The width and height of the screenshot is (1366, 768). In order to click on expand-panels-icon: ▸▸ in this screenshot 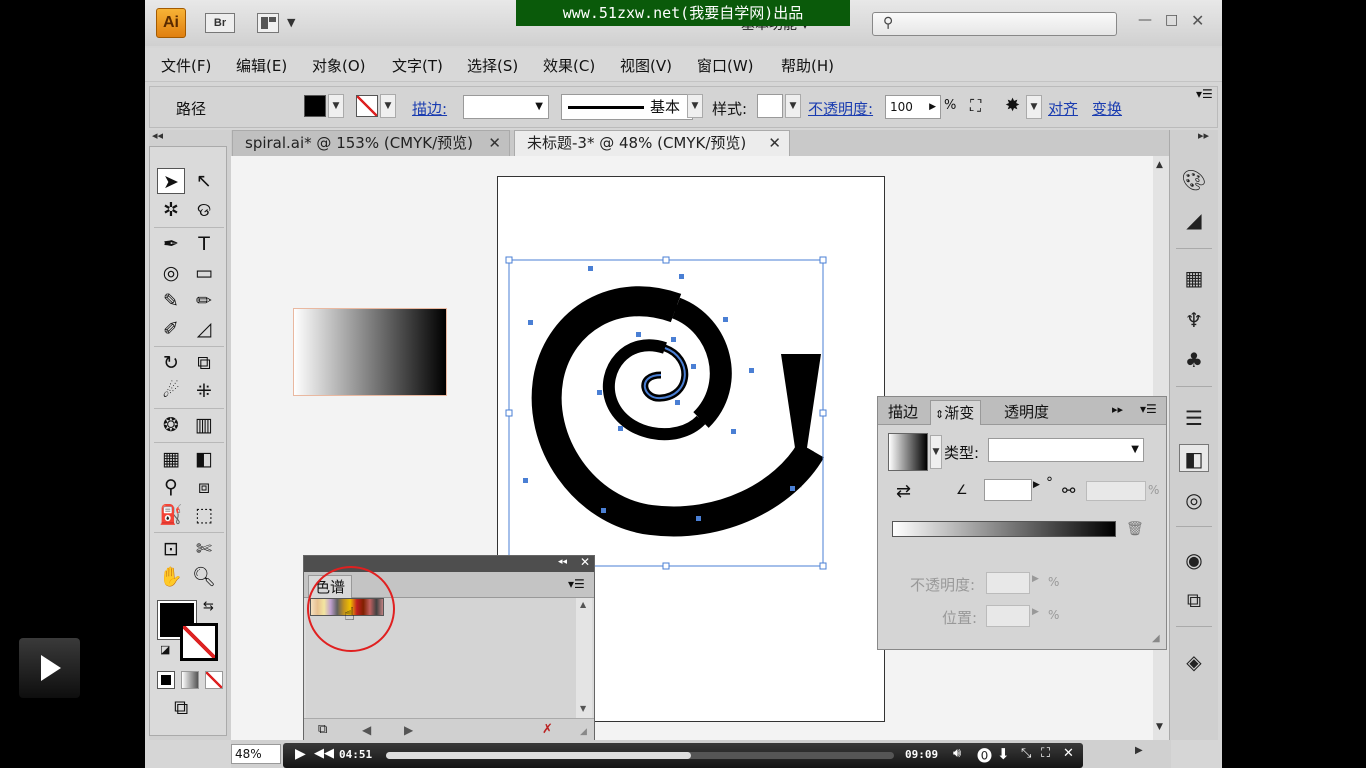, I will do `click(1203, 135)`.